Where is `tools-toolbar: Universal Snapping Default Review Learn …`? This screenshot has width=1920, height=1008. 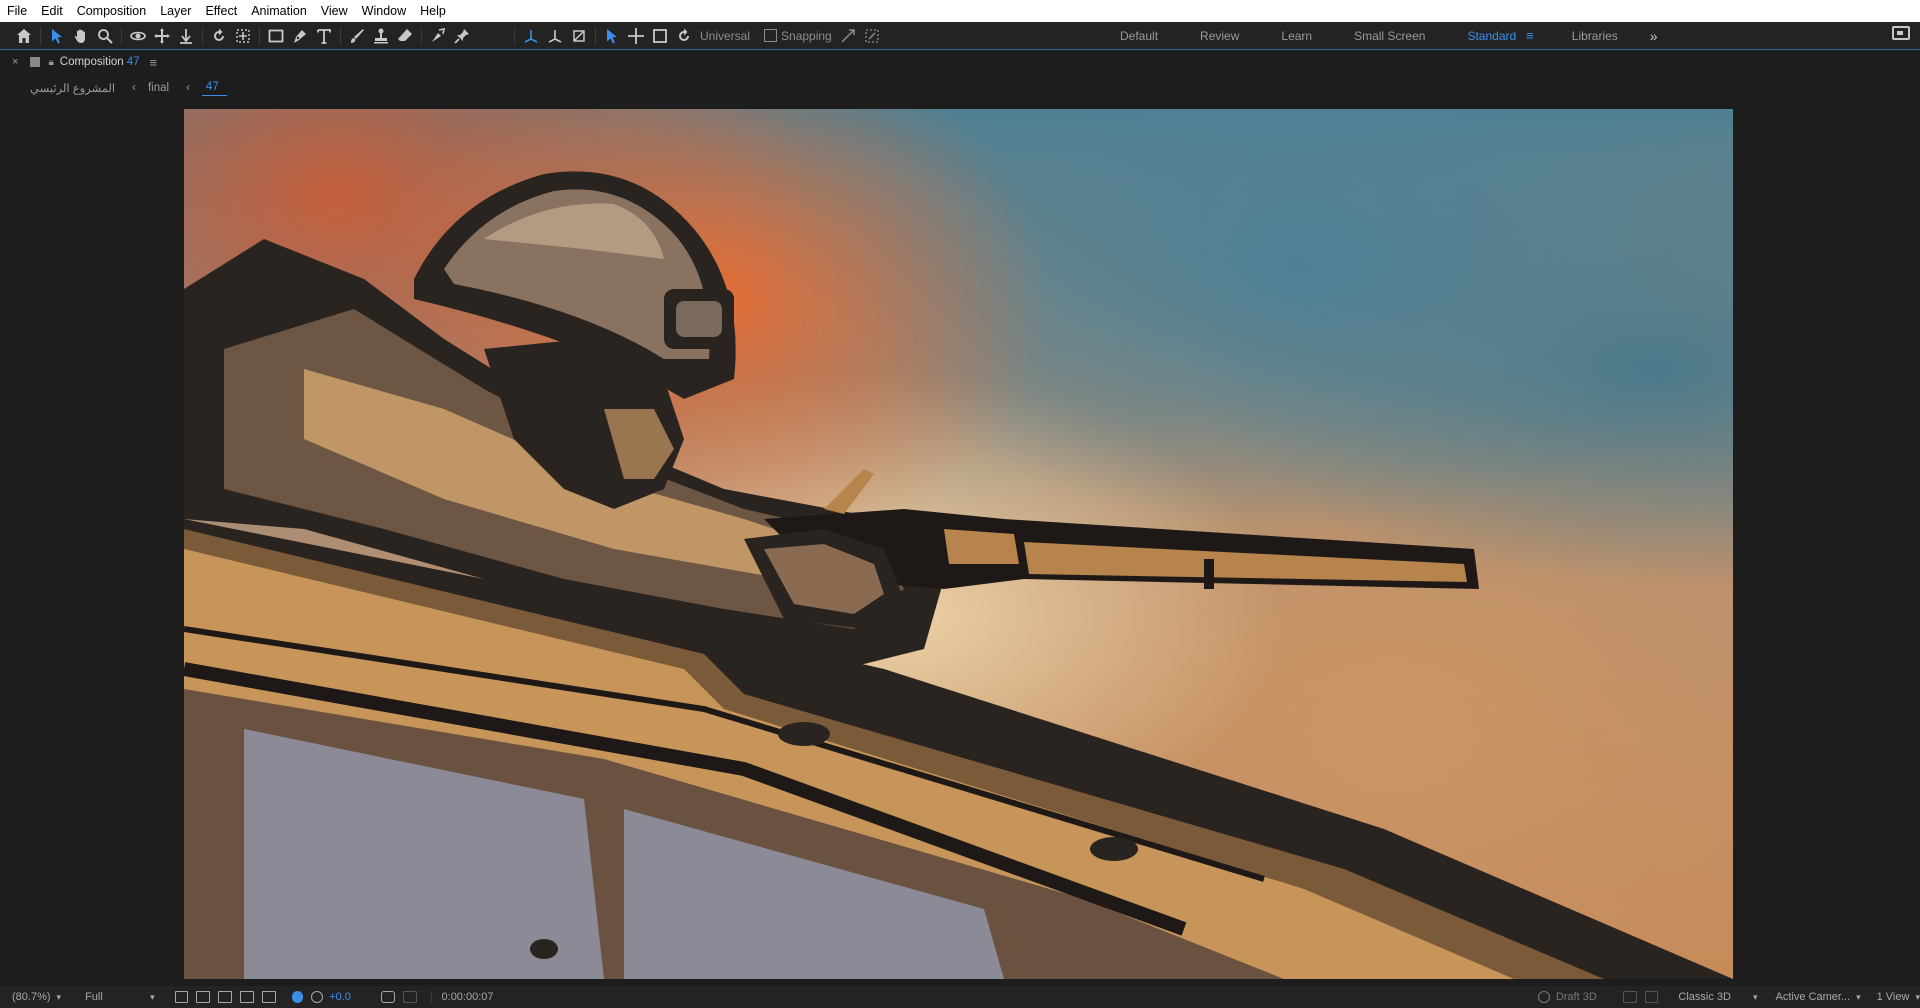 tools-toolbar: Universal Snapping Default Review Learn … is located at coordinates (960, 35).